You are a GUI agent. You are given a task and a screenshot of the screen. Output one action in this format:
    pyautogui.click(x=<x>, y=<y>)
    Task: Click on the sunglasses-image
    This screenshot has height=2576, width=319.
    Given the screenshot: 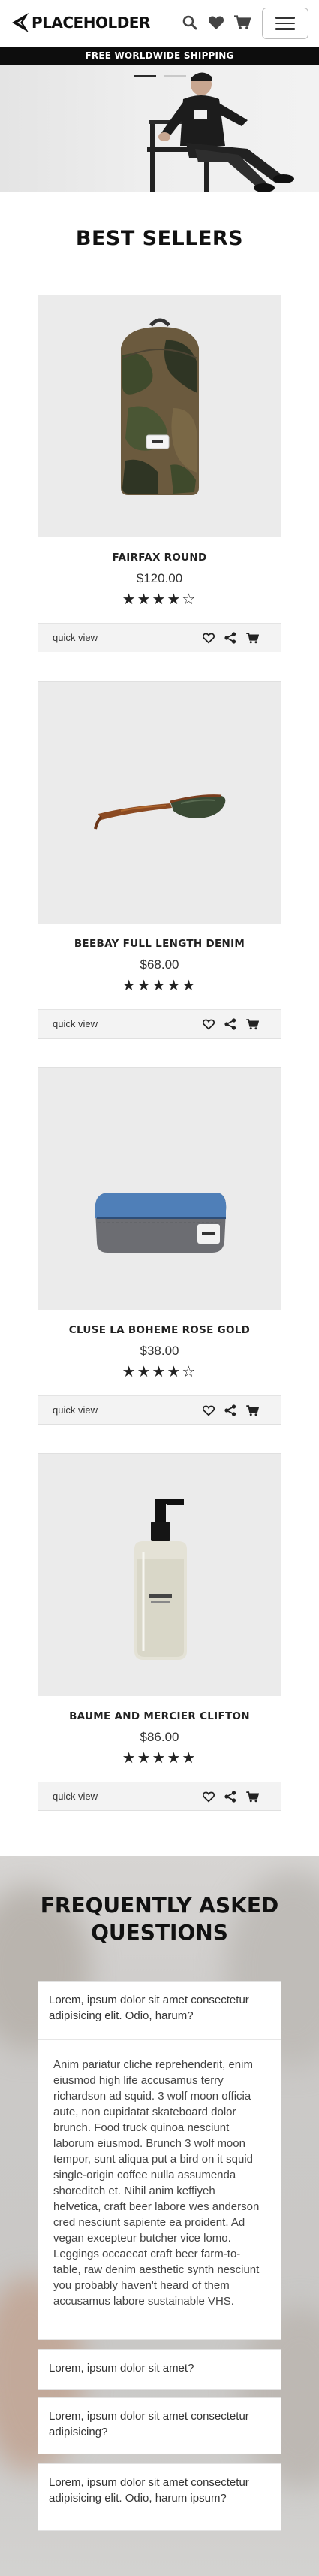 What is the action you would take?
    pyautogui.click(x=160, y=812)
    